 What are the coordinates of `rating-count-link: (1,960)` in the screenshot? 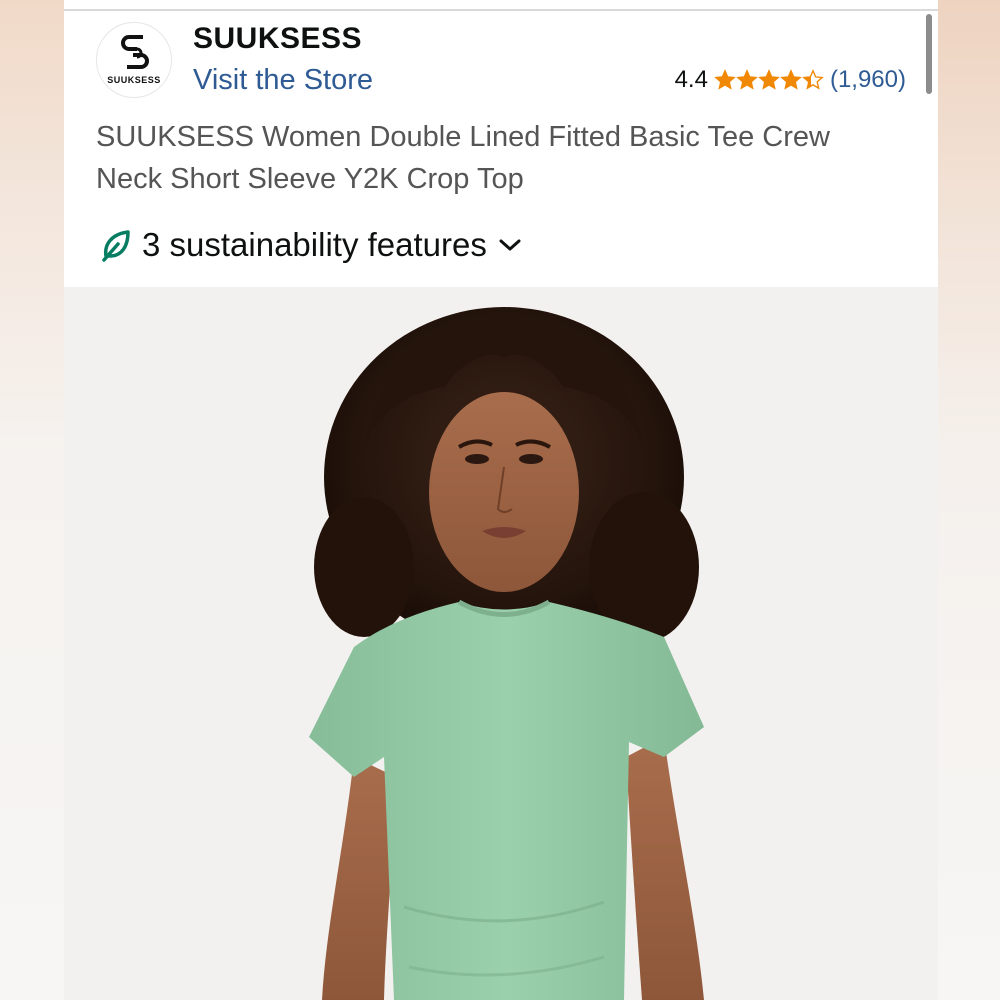 It's located at (868, 80).